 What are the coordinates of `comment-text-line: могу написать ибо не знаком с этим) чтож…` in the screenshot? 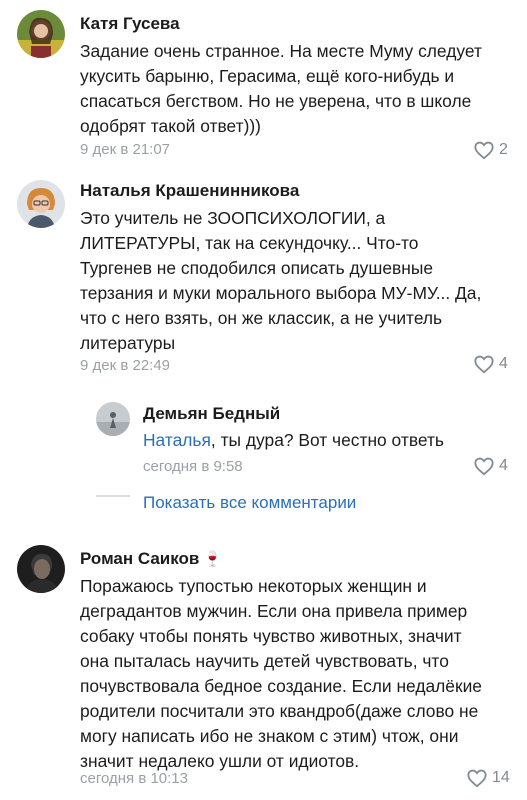 It's located at (269, 736).